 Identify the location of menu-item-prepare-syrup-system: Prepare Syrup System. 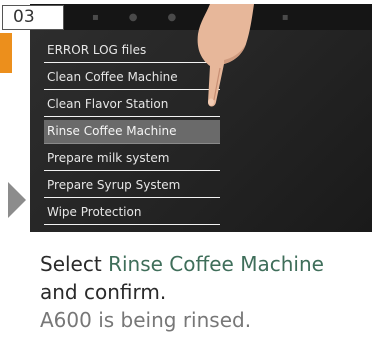
(132, 186).